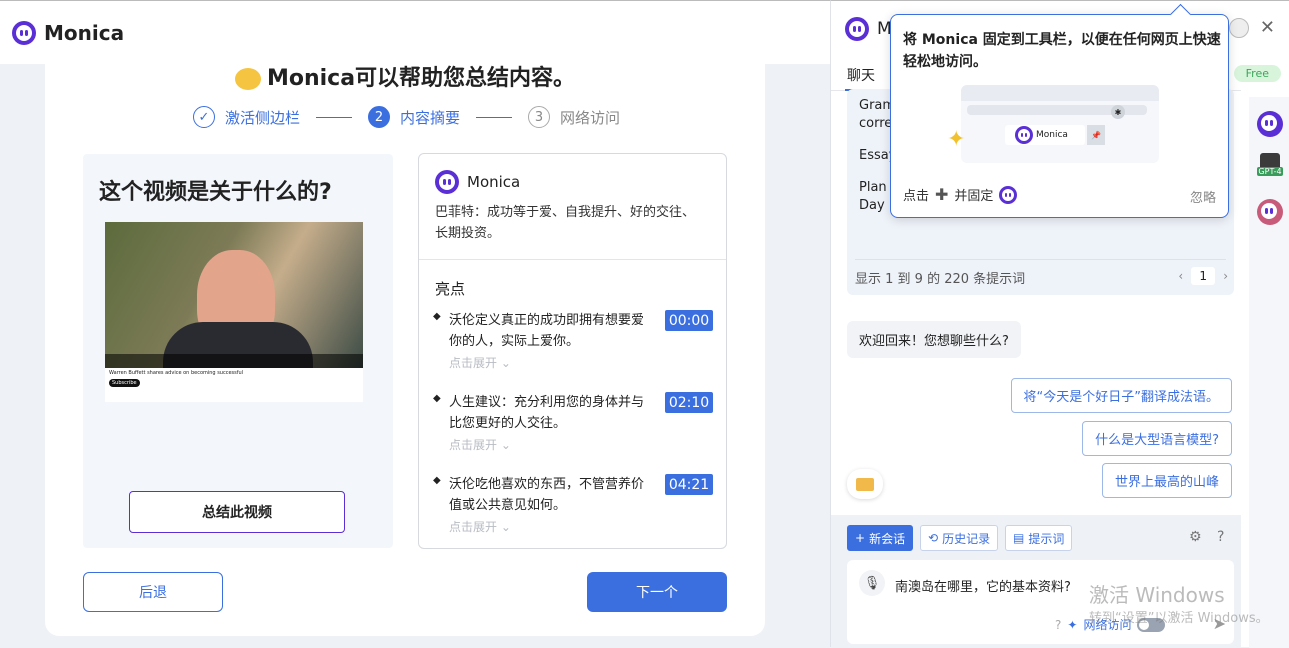 The image size is (1289, 648). What do you see at coordinates (1267, 27) in the screenshot?
I see `close-icon: ✕` at bounding box center [1267, 27].